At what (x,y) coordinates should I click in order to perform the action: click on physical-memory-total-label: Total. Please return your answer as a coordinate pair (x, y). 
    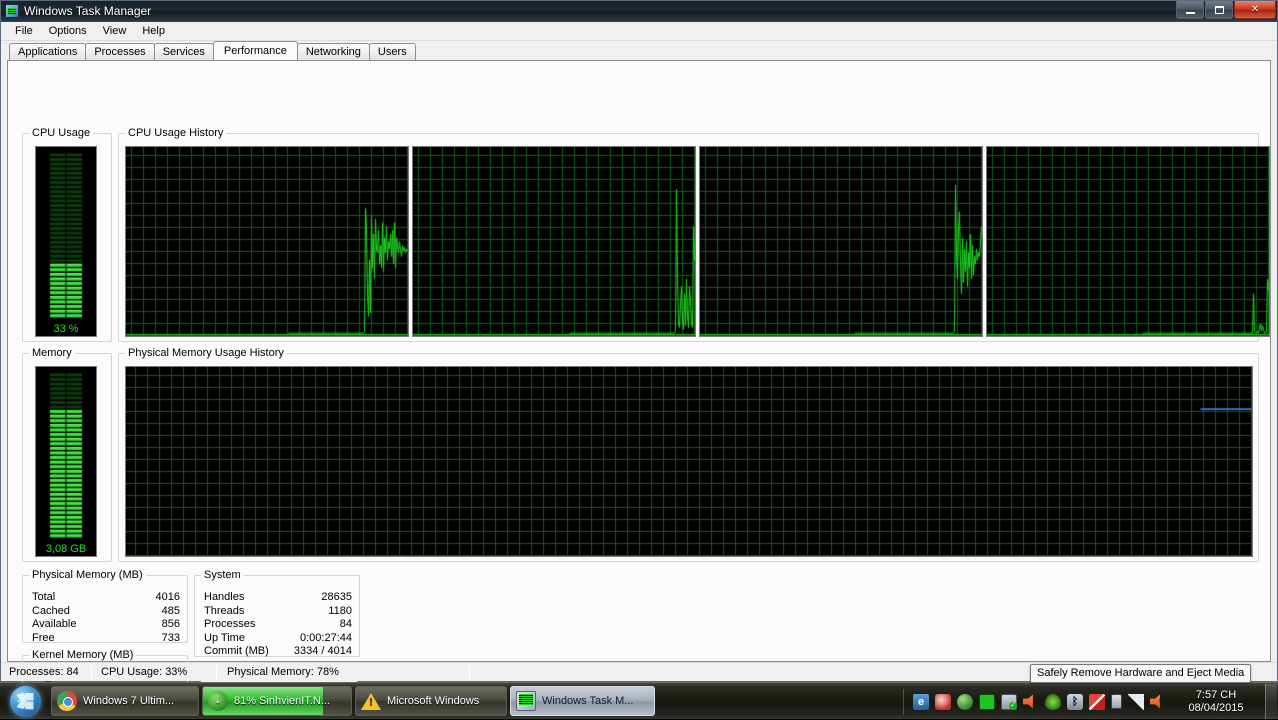
    Looking at the image, I should click on (44, 597).